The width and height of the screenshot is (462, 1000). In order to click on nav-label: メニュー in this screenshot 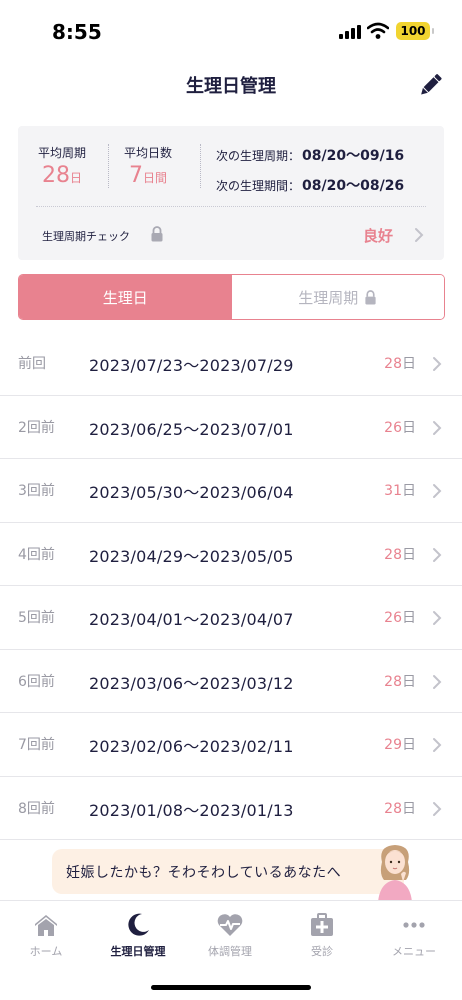, I will do `click(414, 951)`.